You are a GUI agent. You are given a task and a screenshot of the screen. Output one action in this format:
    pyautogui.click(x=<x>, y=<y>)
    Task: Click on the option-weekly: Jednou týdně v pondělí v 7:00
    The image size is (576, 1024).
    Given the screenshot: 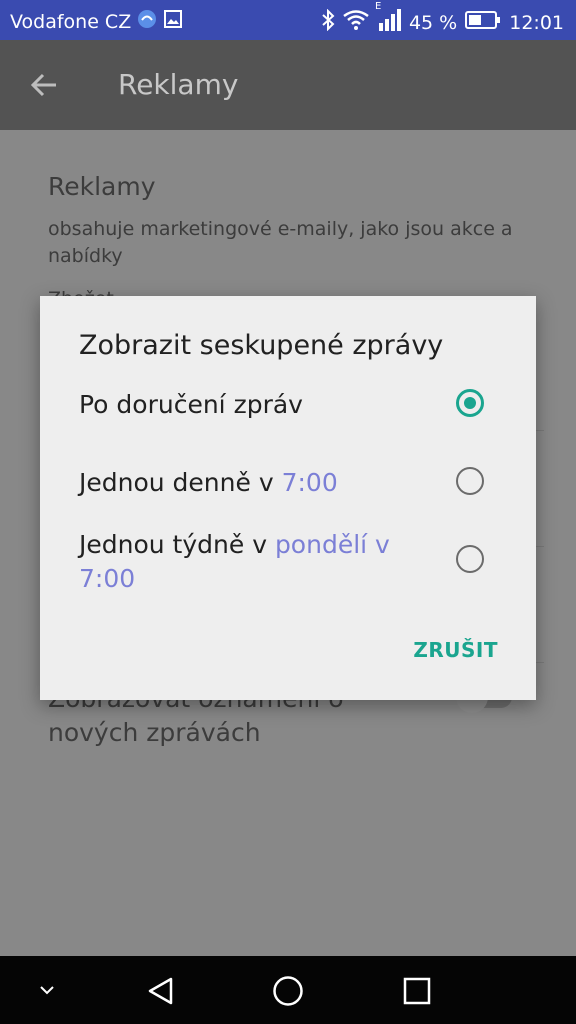 What is the action you would take?
    pyautogui.click(x=288, y=563)
    